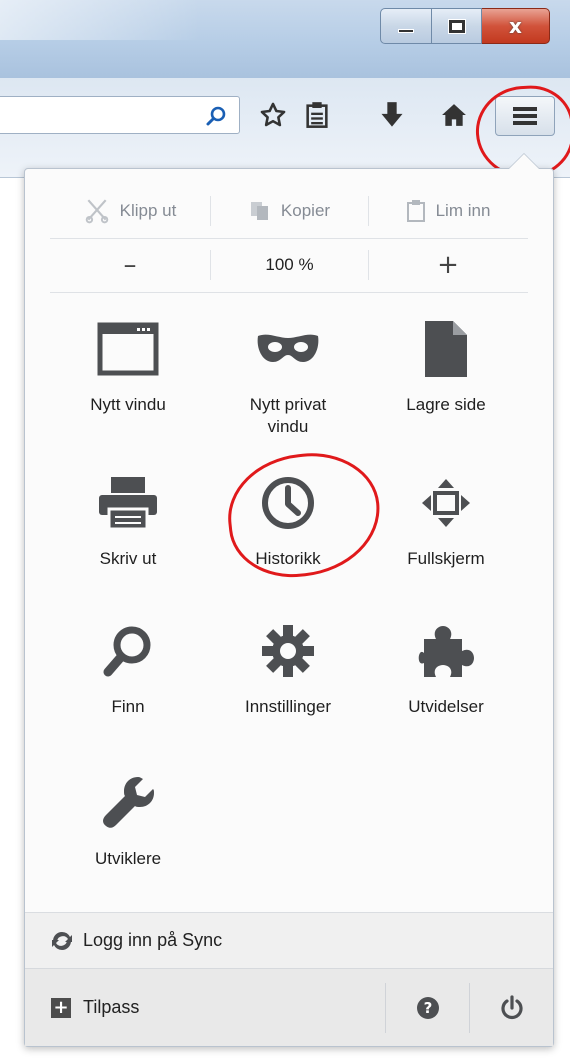 The image size is (570, 1059). I want to click on fullscreen-icon, so click(446, 503).